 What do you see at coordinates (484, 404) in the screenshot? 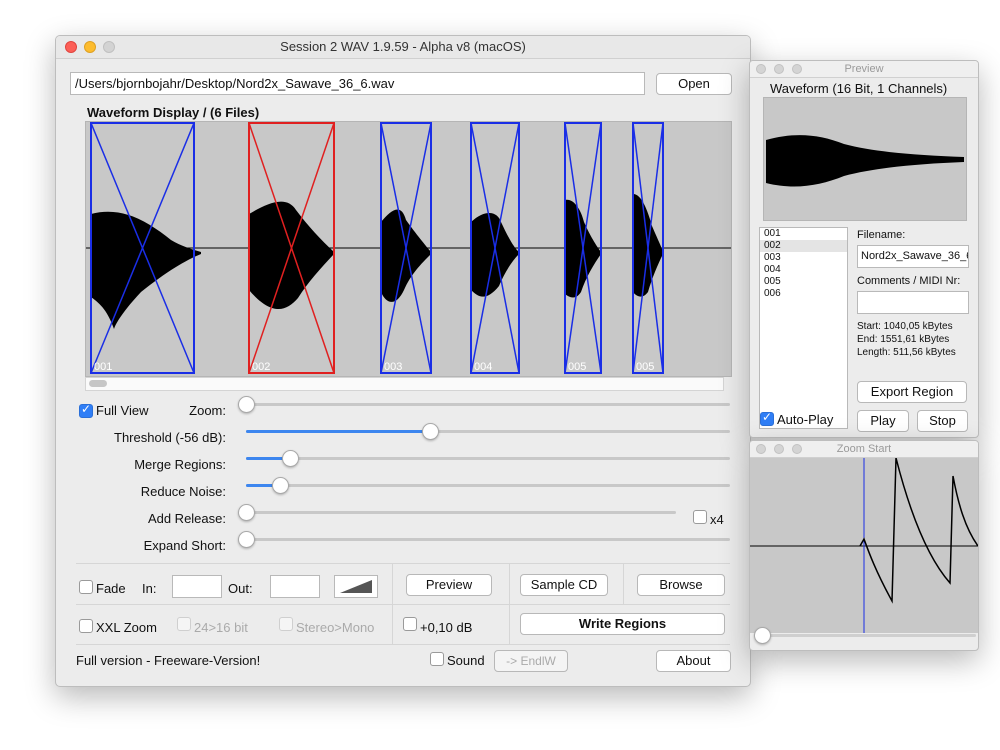
I see `zoom-slider` at bounding box center [484, 404].